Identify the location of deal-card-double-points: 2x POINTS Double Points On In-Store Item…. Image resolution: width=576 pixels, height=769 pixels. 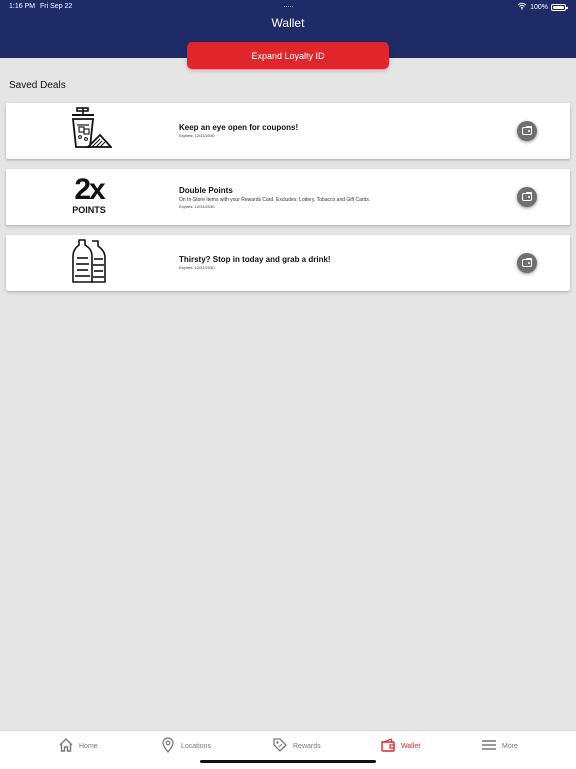
(288, 197).